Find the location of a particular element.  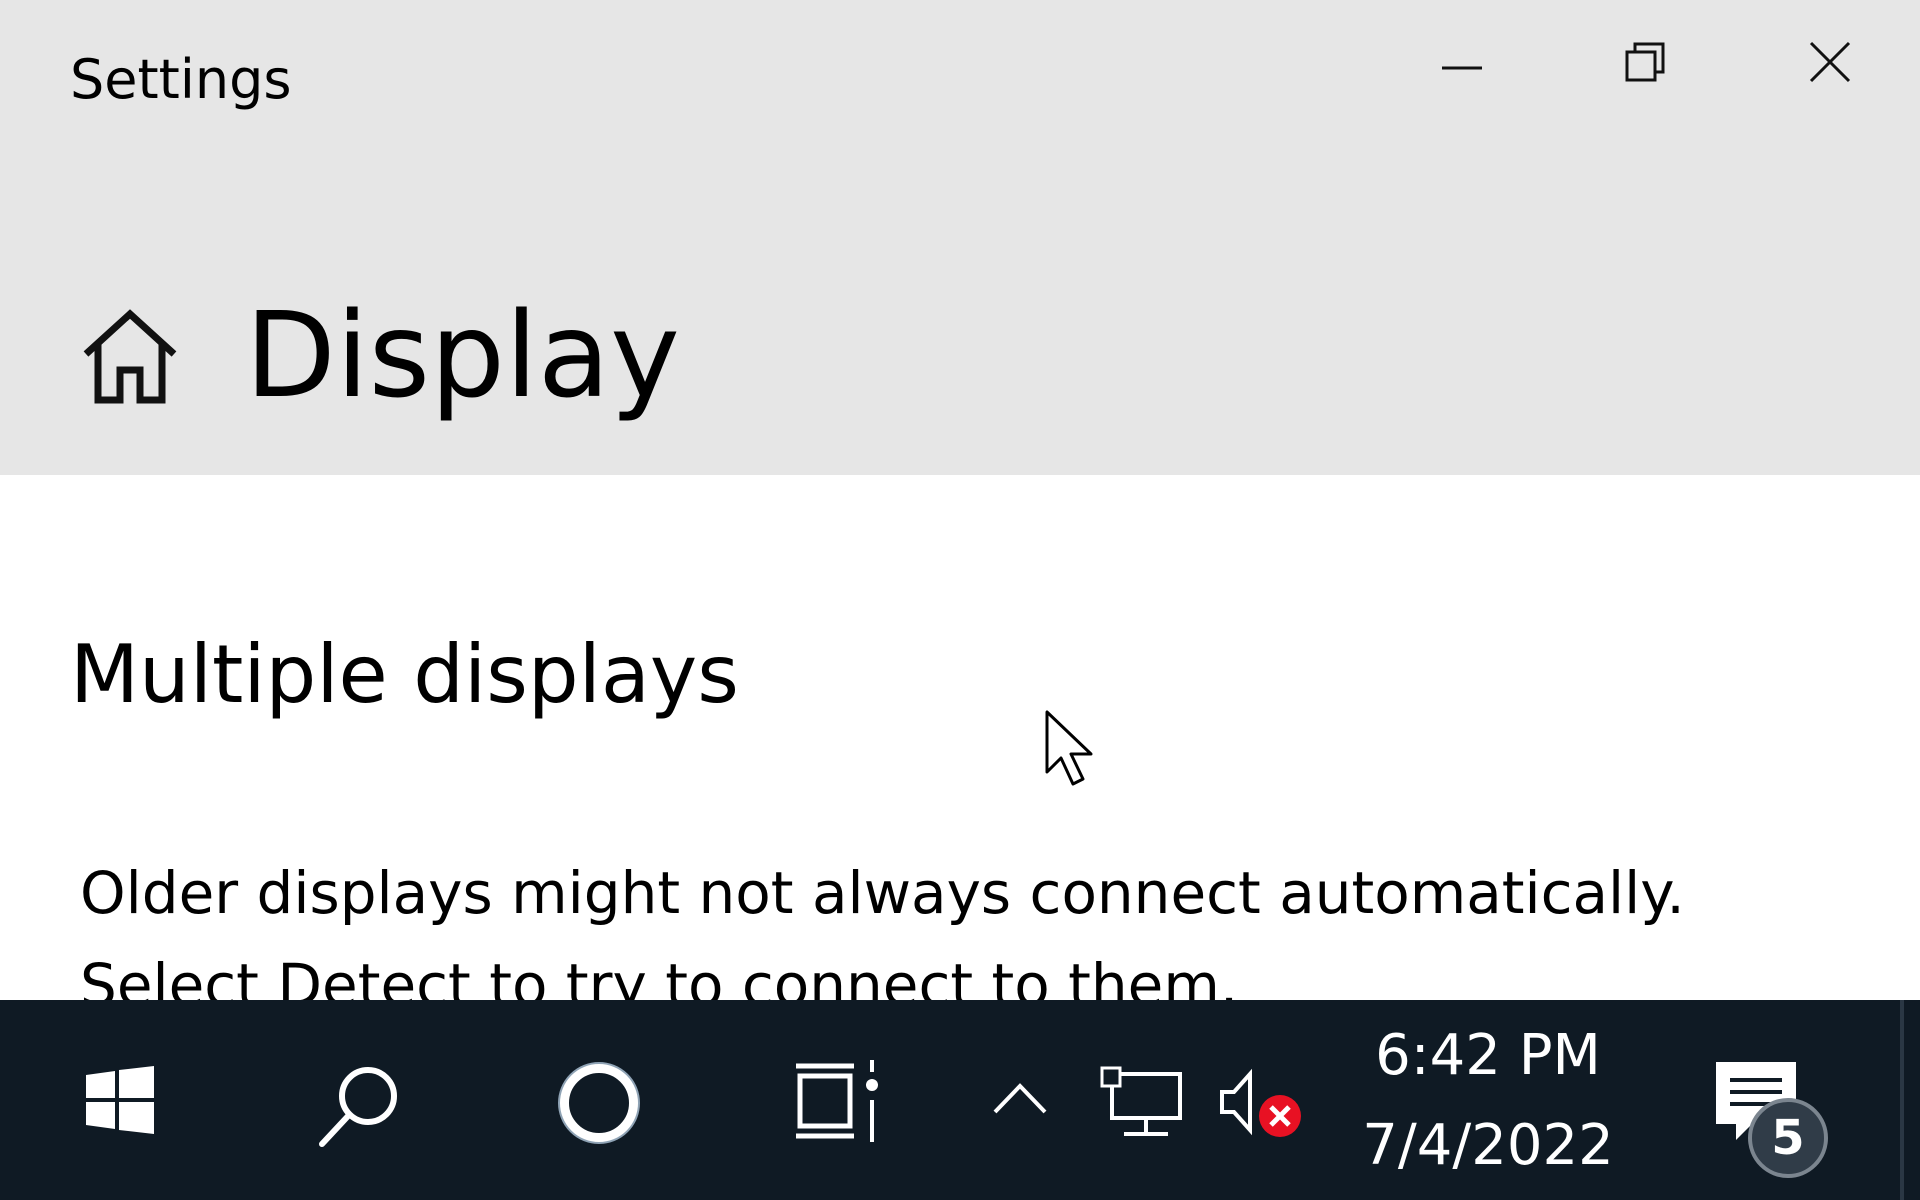

home-icon is located at coordinates (130, 358).